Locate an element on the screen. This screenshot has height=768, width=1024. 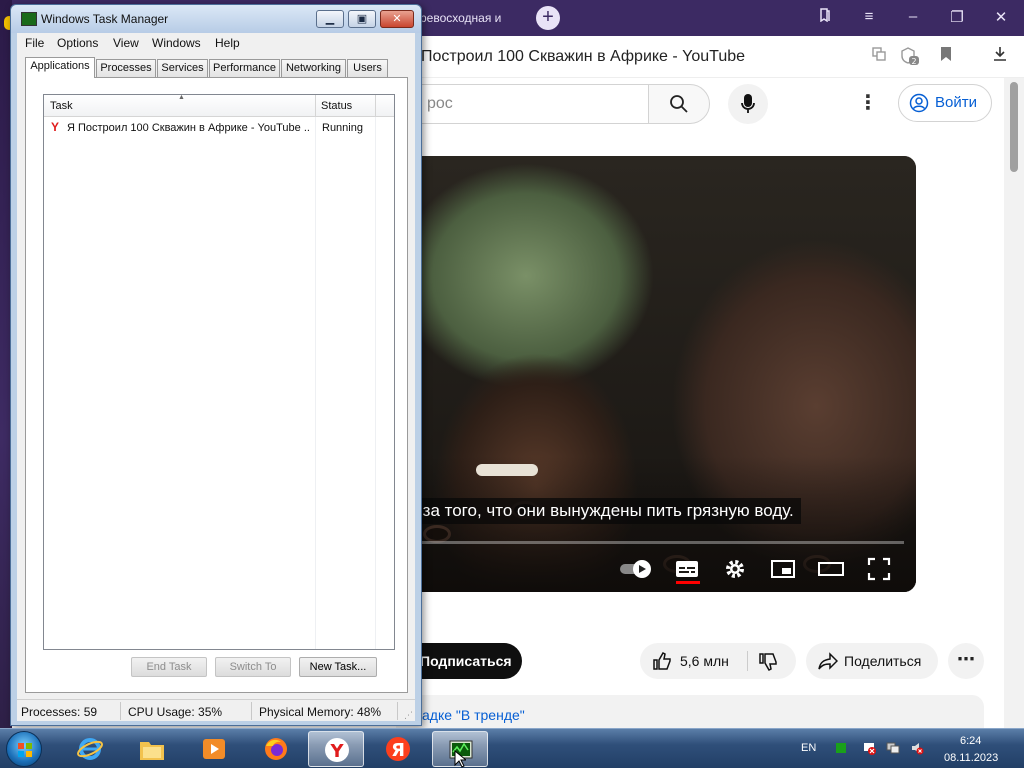
microphone-icon is located at coordinates (748, 103).